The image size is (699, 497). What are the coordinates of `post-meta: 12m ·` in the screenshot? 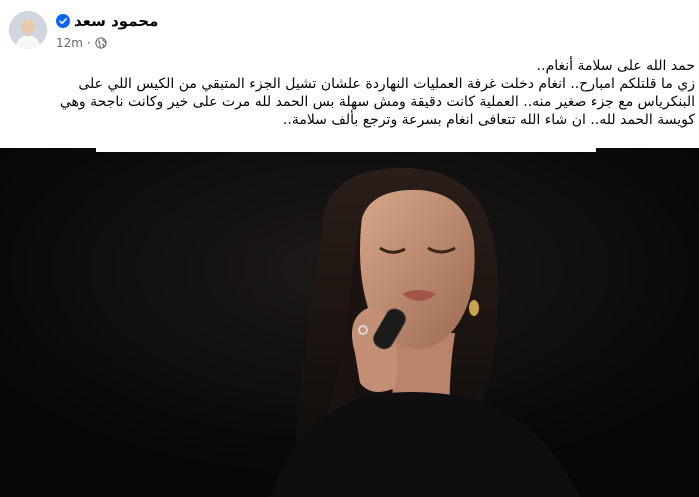 It's located at (81, 43).